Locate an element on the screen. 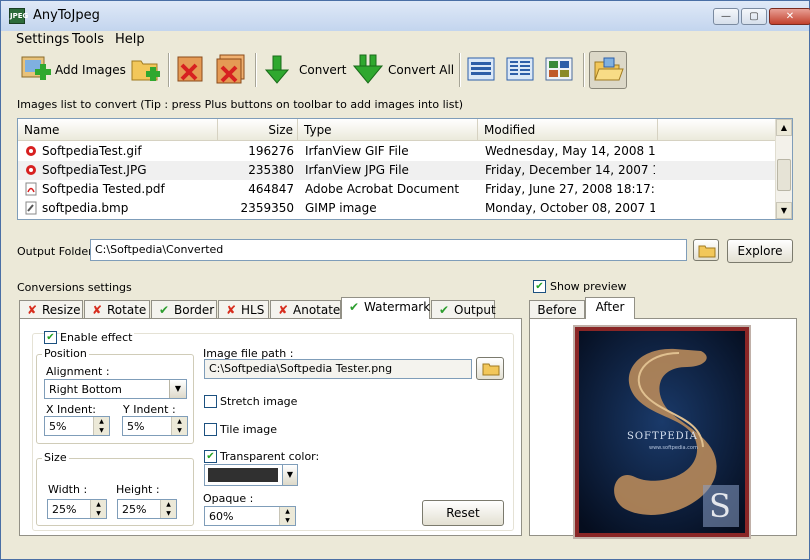 The height and width of the screenshot is (560, 810). details-view-icon is located at coordinates (520, 69).